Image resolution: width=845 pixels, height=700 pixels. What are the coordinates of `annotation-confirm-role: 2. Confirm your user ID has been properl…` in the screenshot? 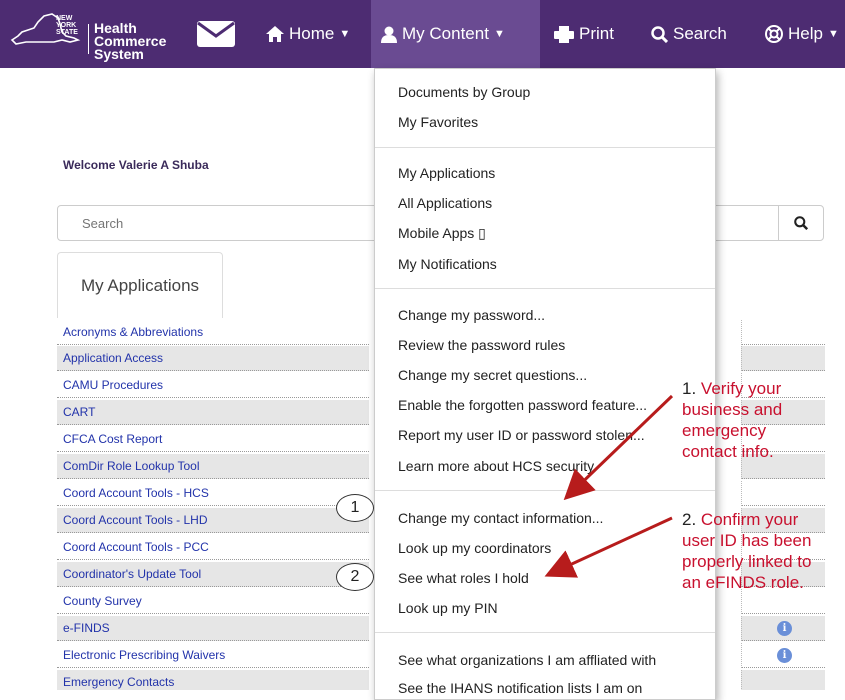 It's located at (747, 551).